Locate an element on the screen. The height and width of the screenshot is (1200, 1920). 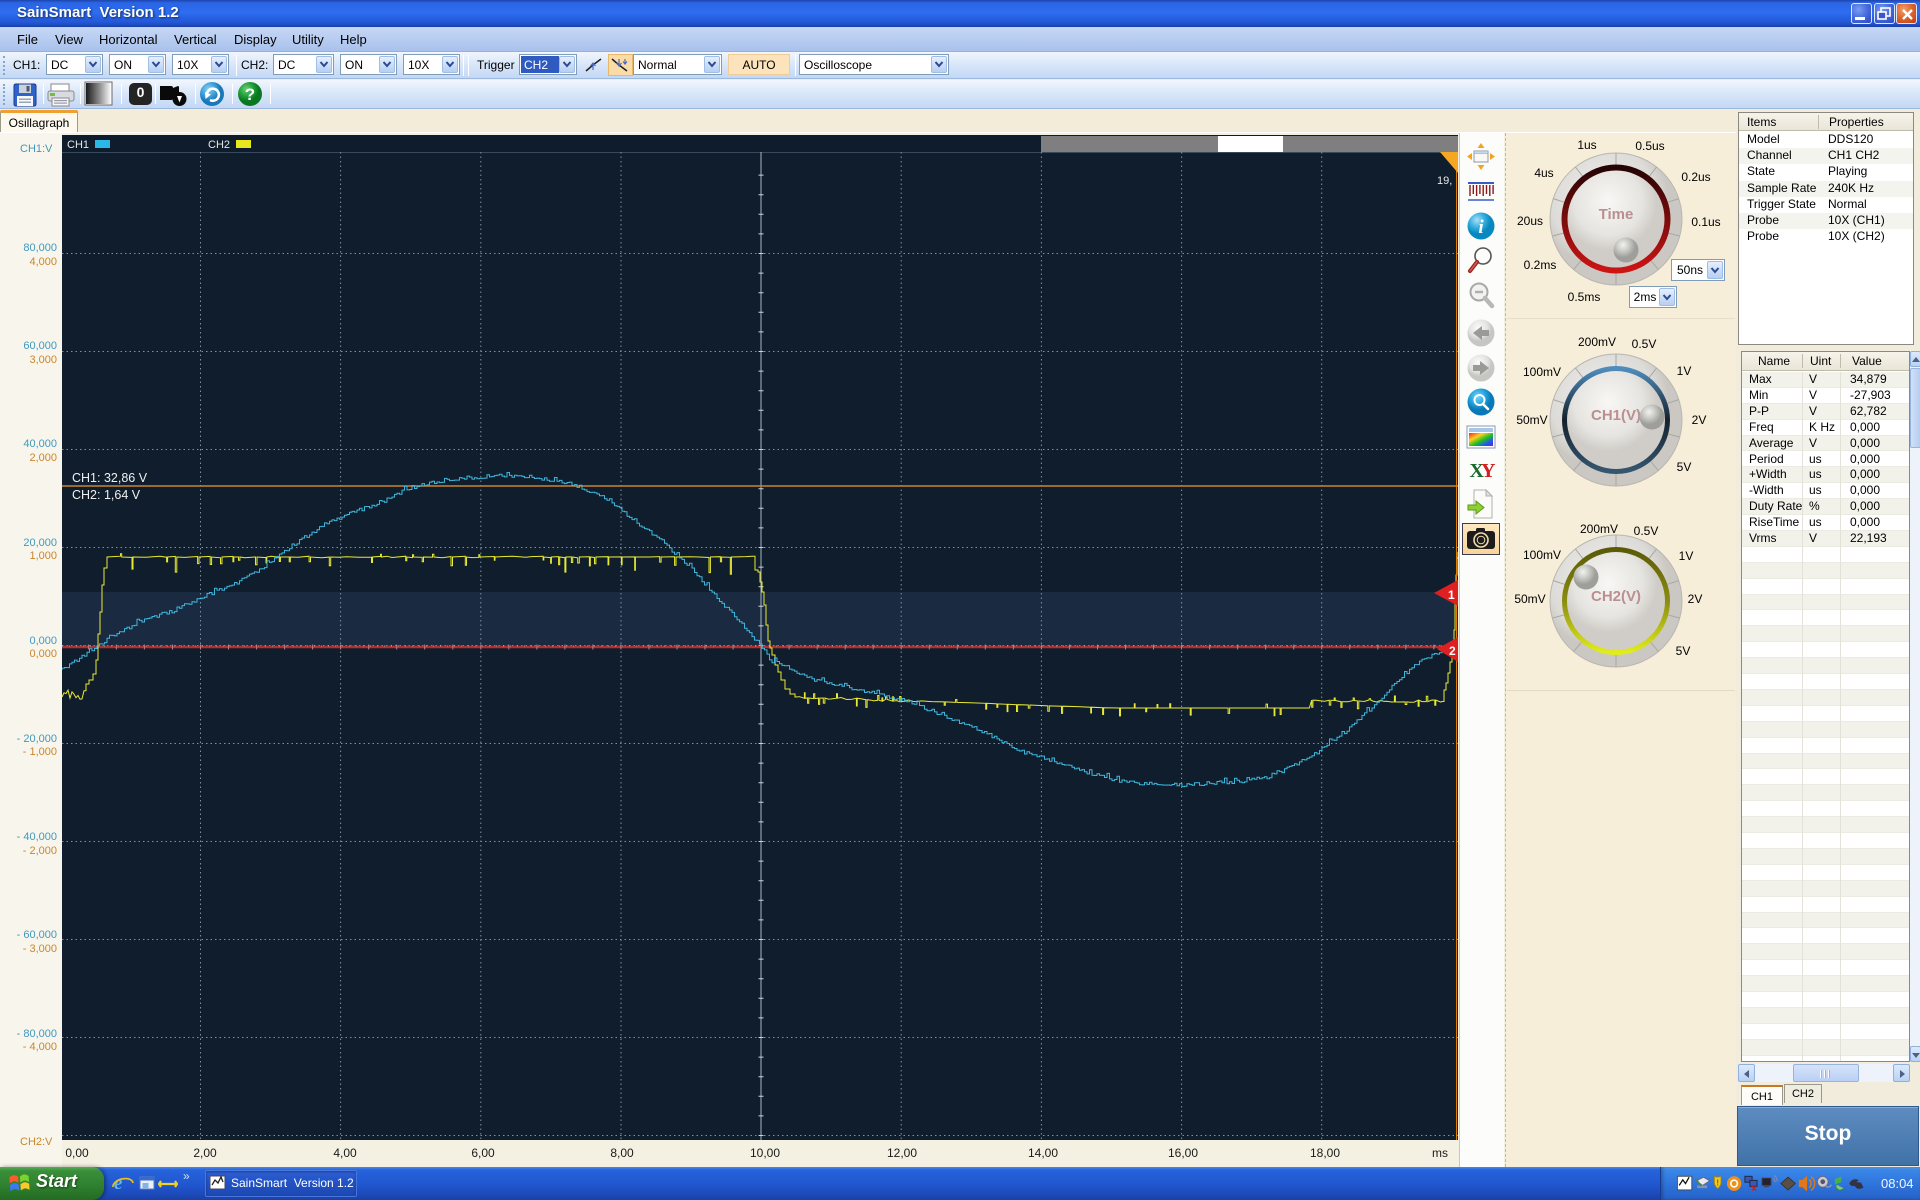
svg-text: CH1 is located at coordinates (78, 145).